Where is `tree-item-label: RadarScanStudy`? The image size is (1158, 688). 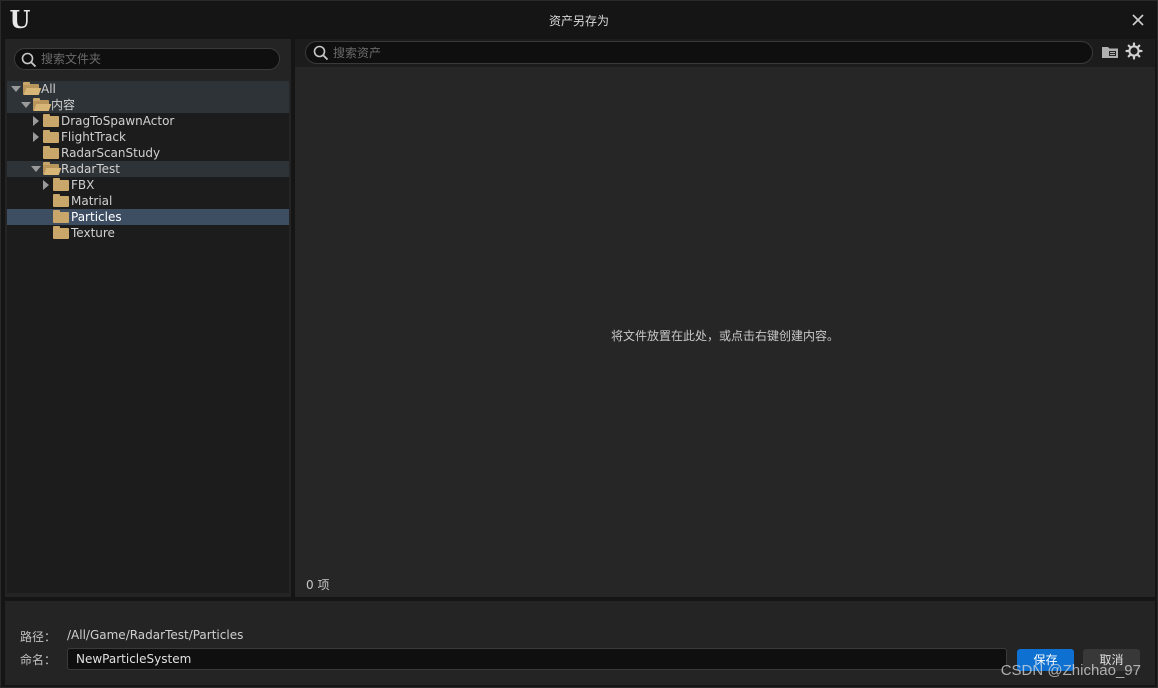 tree-item-label: RadarScanStudy is located at coordinates (111, 153).